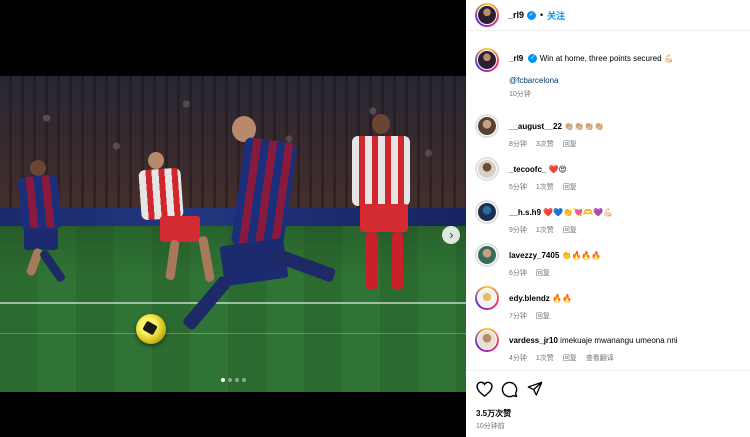 This screenshot has width=750, height=437. I want to click on carousel-indicator, so click(233, 380).